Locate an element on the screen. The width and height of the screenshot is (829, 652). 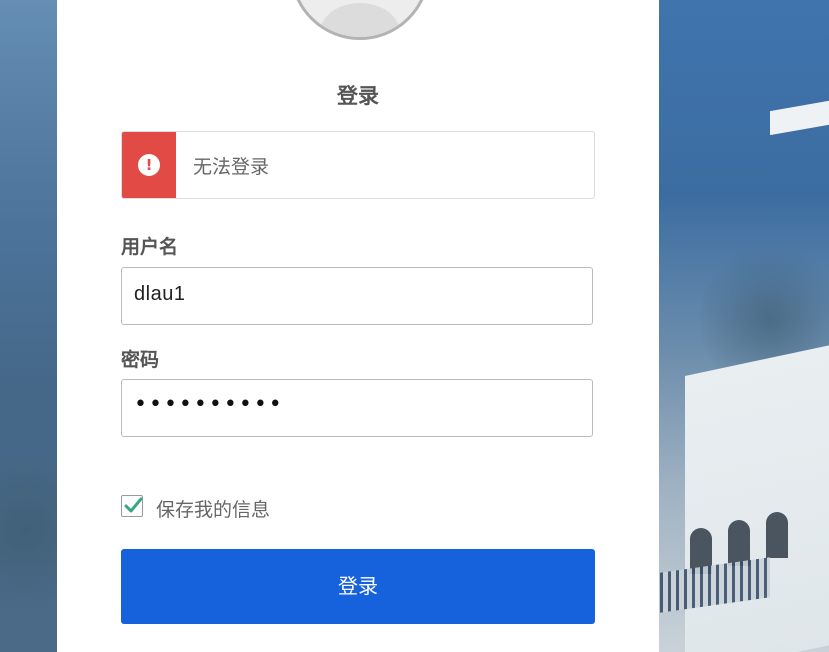
error-alert: ! 无法登录 is located at coordinates (358, 165).